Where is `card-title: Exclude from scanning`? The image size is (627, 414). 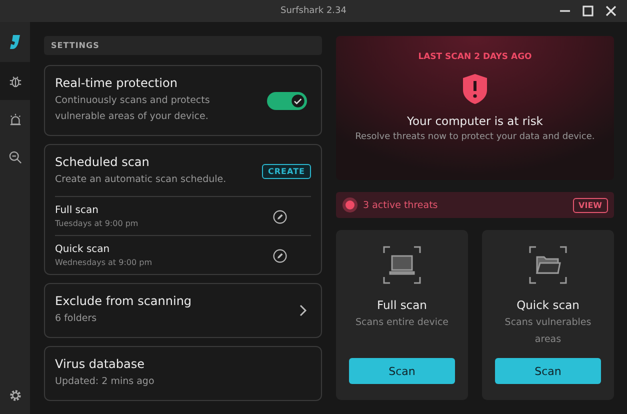
card-title: Exclude from scanning is located at coordinates (123, 301).